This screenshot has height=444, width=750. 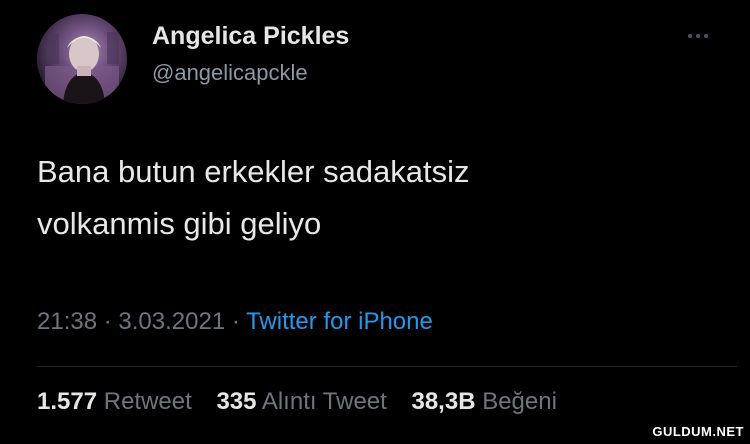 What do you see at coordinates (67, 321) in the screenshot?
I see `tweet-time: 21:38` at bounding box center [67, 321].